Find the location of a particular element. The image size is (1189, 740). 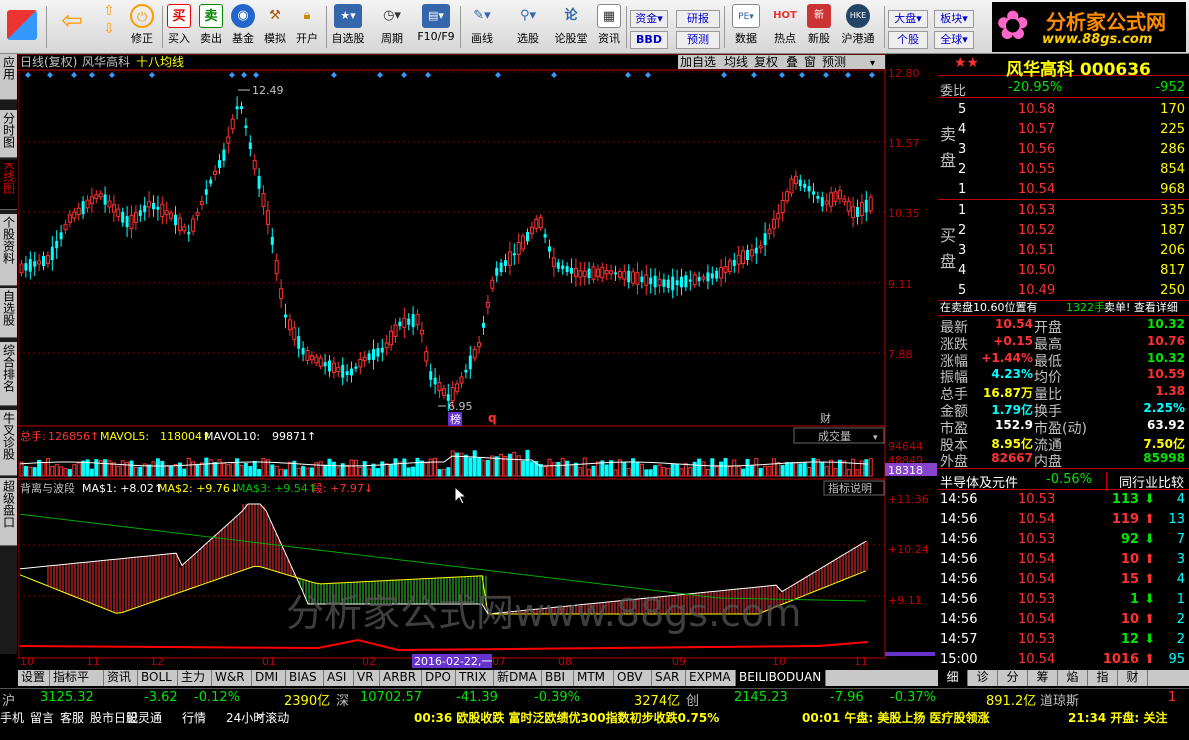

chart-menu-arrow-icon: ▾ is located at coordinates (872, 63).